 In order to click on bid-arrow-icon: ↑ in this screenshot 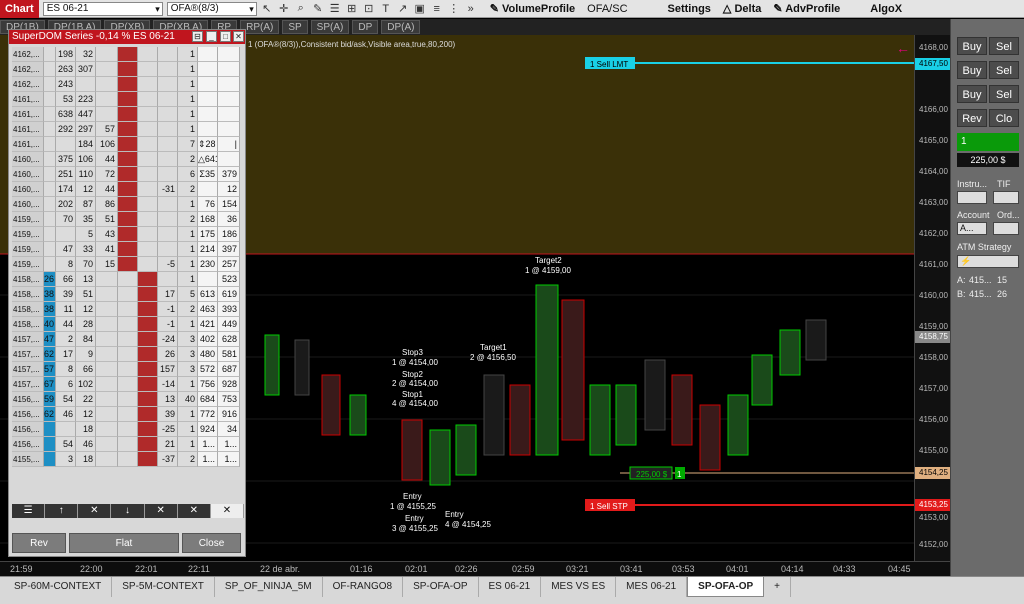, I will do `click(62, 511)`.